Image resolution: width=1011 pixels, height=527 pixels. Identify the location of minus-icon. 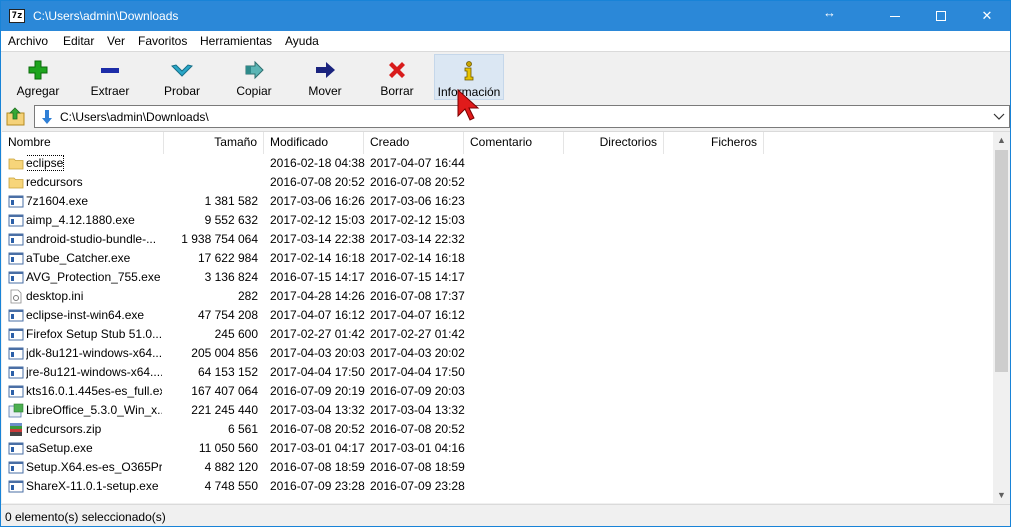
(110, 70).